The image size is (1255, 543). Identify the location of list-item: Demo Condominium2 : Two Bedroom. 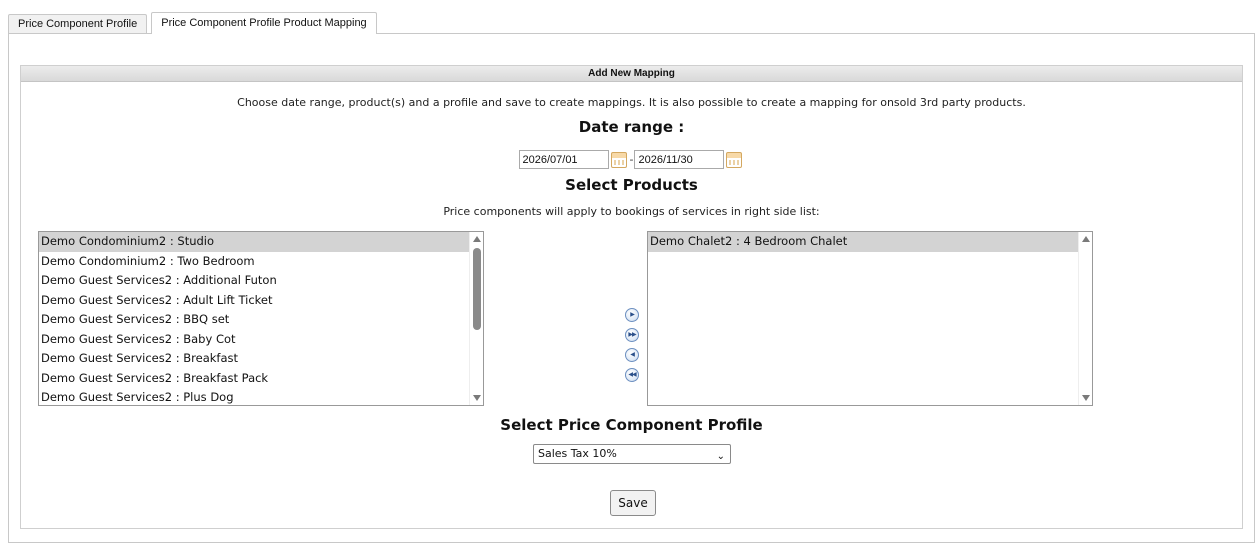
(261, 262).